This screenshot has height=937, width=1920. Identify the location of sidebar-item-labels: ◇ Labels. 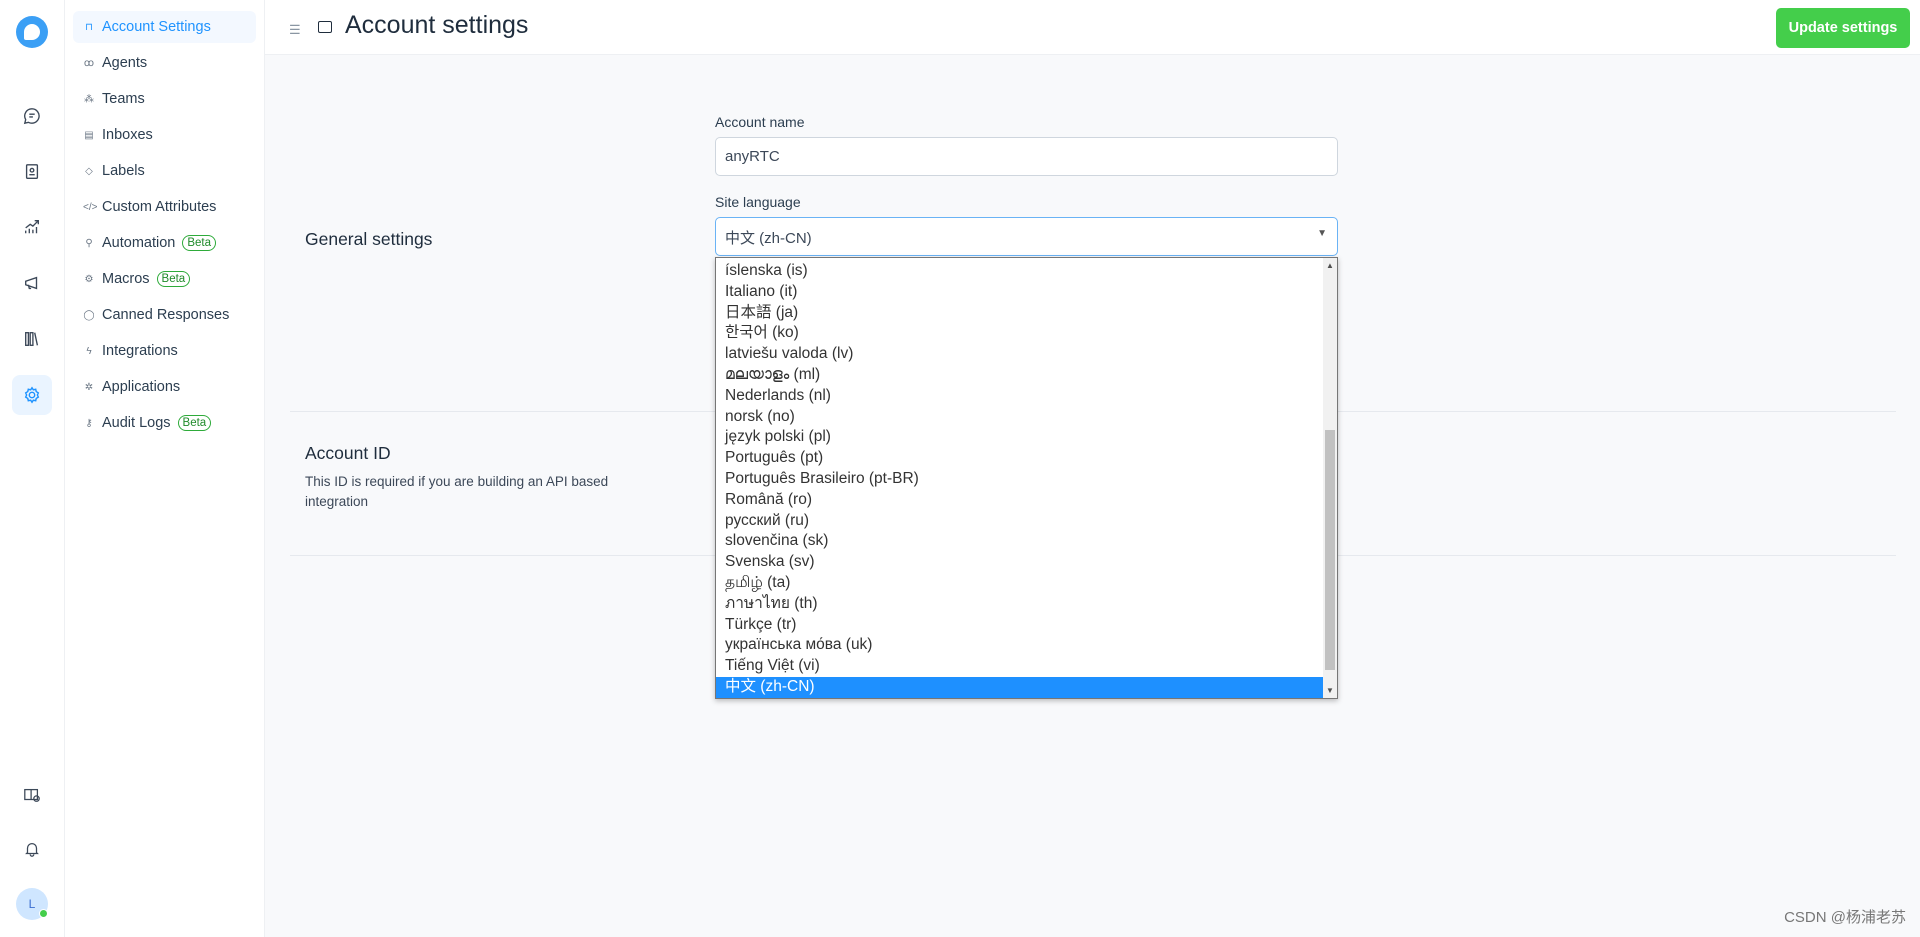
(164, 171).